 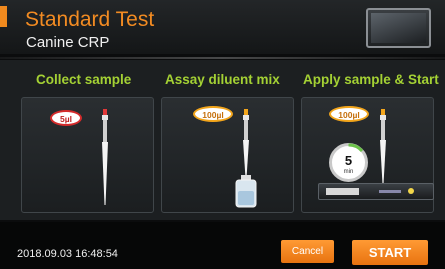 What do you see at coordinates (246, 191) in the screenshot?
I see `vial-icon` at bounding box center [246, 191].